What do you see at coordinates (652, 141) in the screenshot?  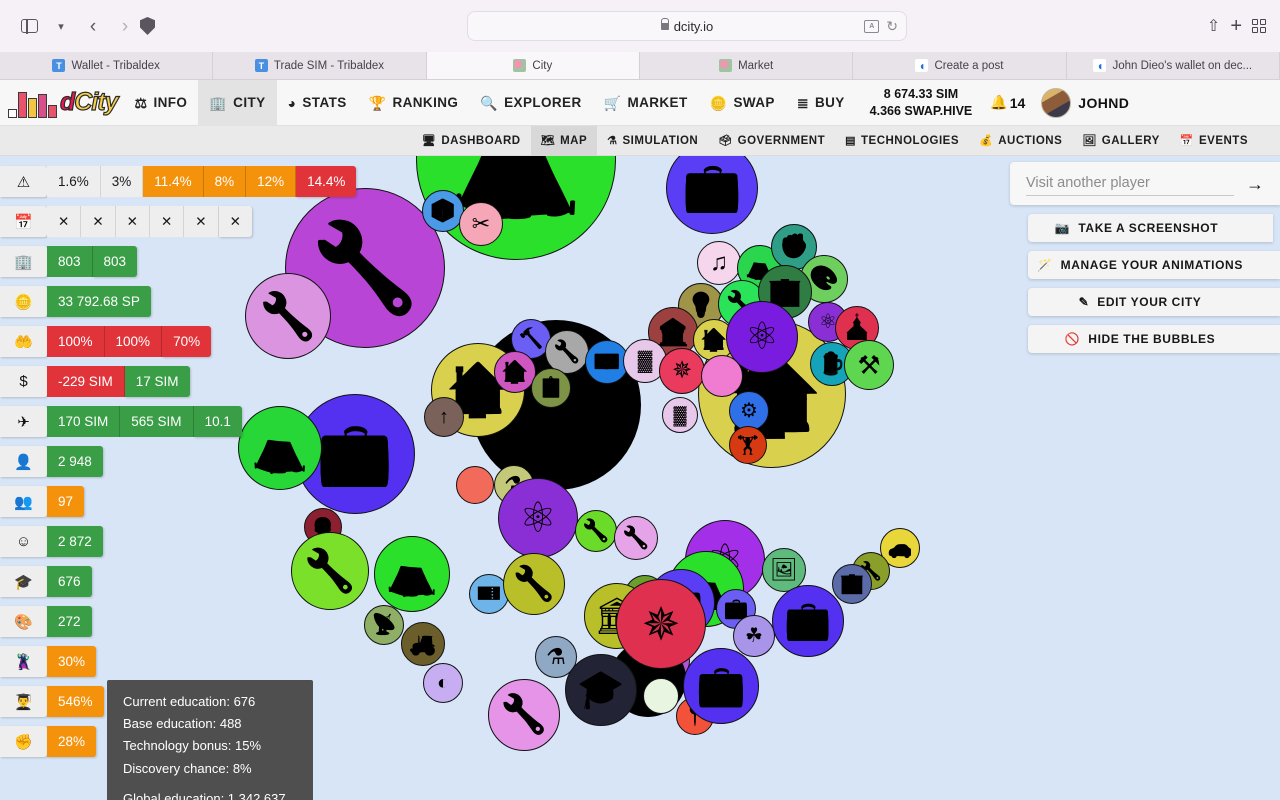 I see `subnav-item-simulation: ⚗ SIMULATION` at bounding box center [652, 141].